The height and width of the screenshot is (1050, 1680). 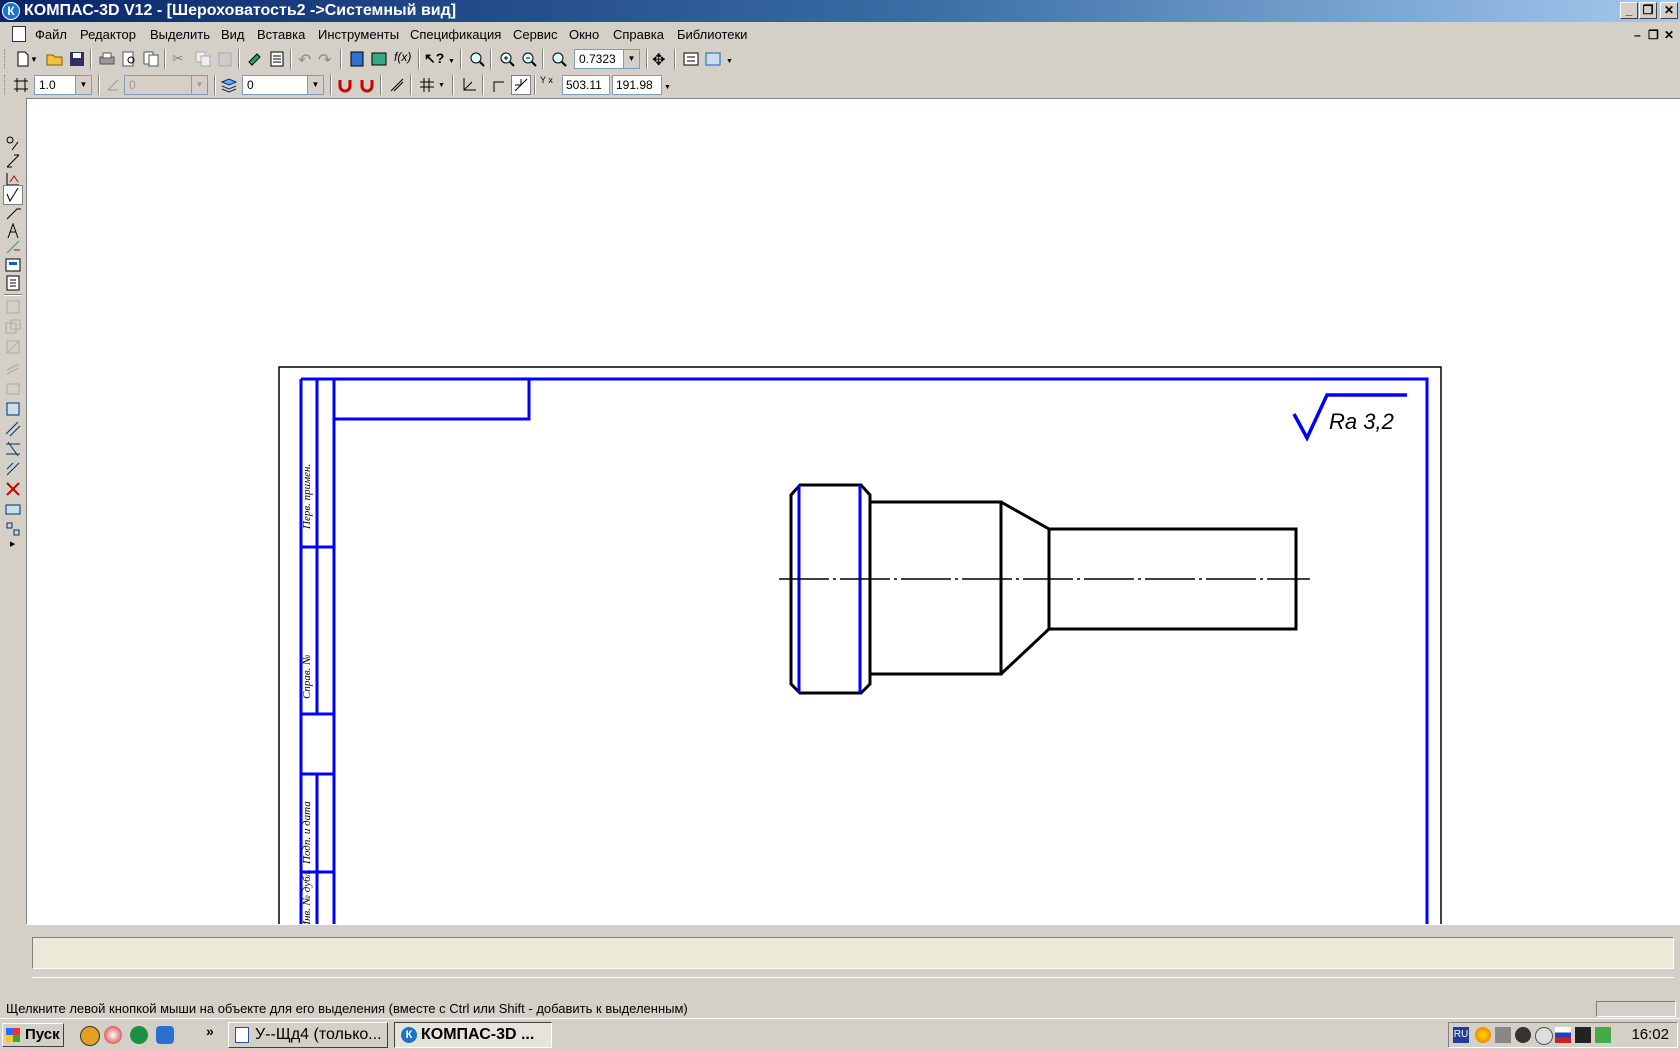 I want to click on library-manager-icon, so click(x=379, y=59).